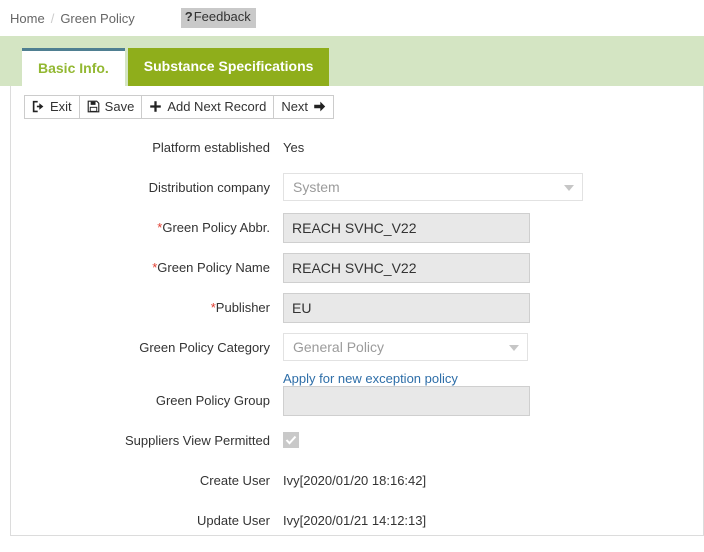 This screenshot has width=704, height=552. What do you see at coordinates (233, 520) in the screenshot?
I see `update-user-label: Update User` at bounding box center [233, 520].